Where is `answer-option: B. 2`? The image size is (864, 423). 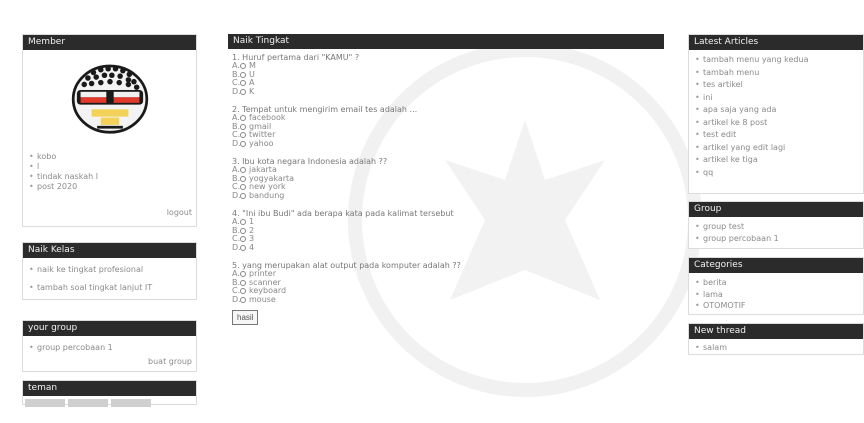
answer-option: B. 2 is located at coordinates (446, 231).